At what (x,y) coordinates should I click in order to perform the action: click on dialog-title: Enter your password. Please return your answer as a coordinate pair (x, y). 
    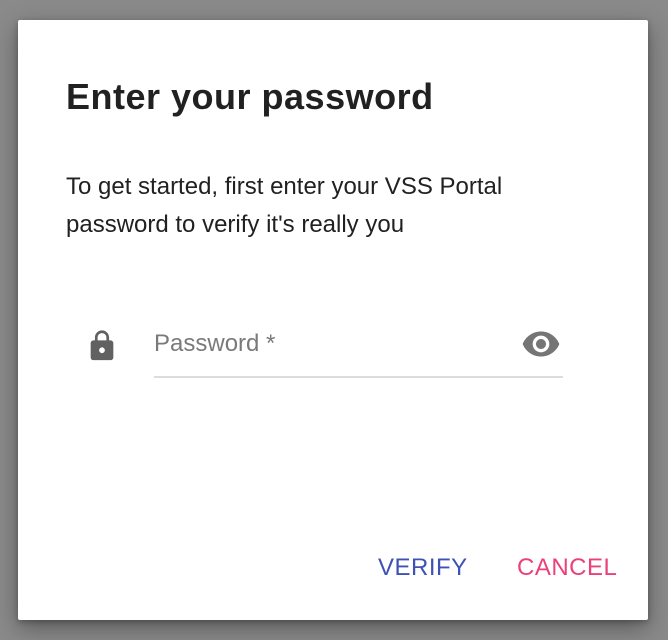
    Looking at the image, I should click on (250, 96).